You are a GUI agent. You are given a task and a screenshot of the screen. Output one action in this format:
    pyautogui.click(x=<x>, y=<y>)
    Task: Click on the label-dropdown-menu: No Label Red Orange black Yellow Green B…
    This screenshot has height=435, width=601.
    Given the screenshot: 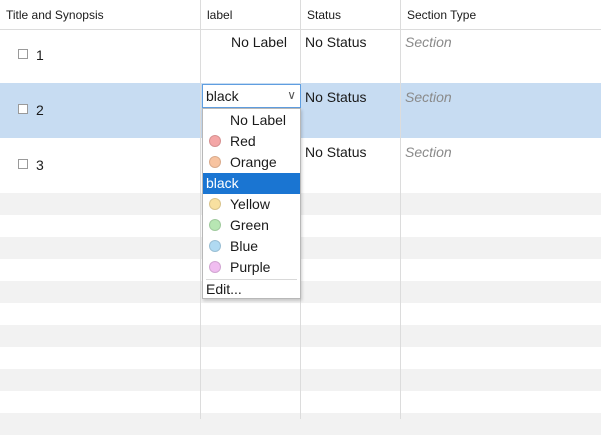 What is the action you would take?
    pyautogui.click(x=251, y=203)
    